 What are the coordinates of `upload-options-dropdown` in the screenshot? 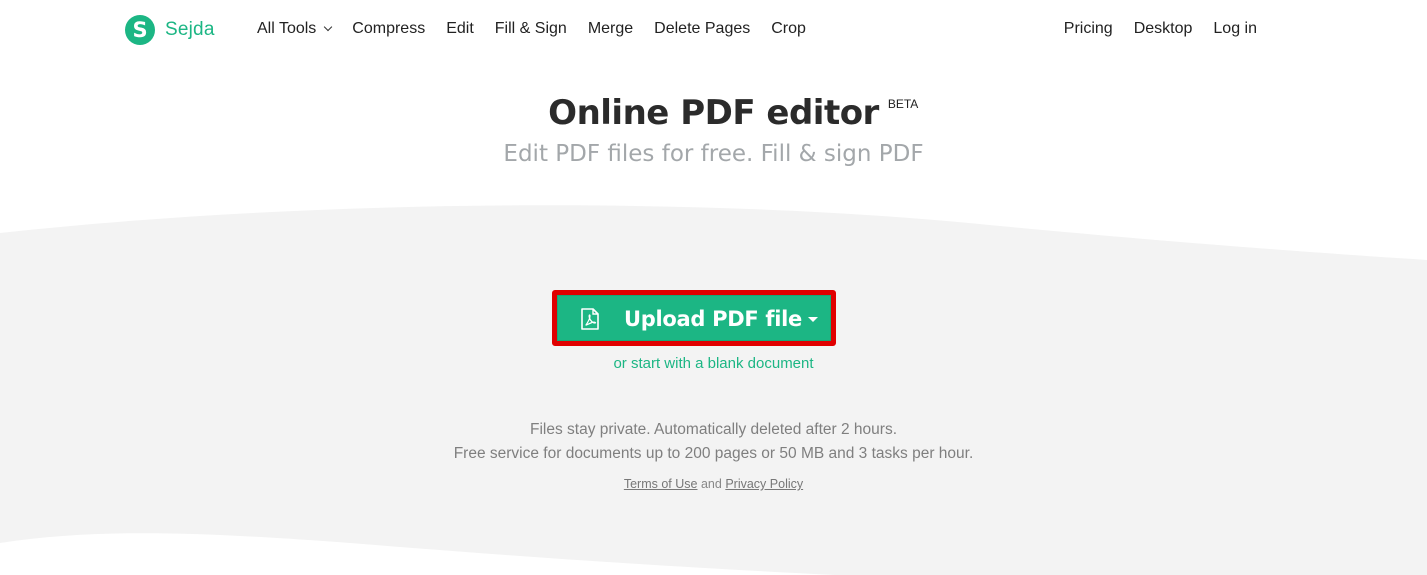 It's located at (813, 318).